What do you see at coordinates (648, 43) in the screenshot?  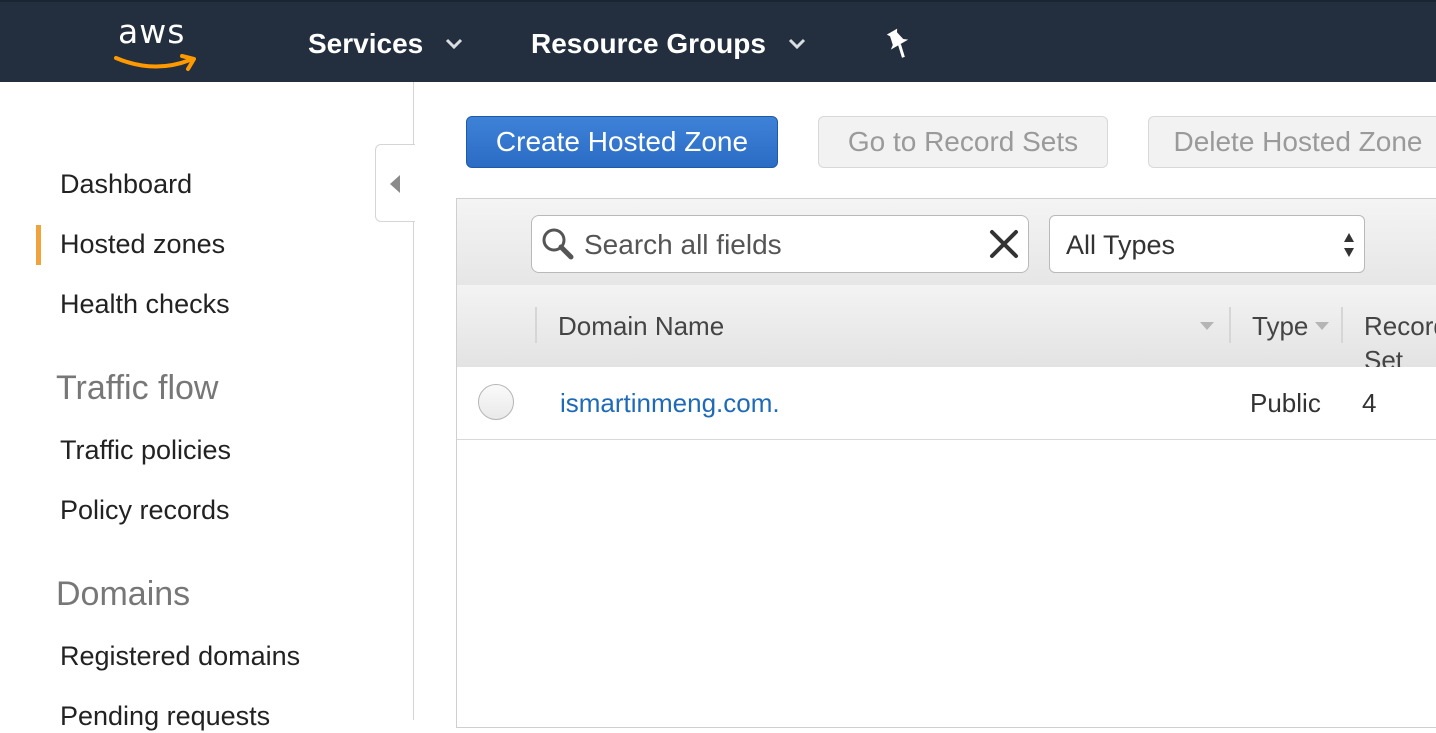 I see `resource-groups-label: Resource Groups` at bounding box center [648, 43].